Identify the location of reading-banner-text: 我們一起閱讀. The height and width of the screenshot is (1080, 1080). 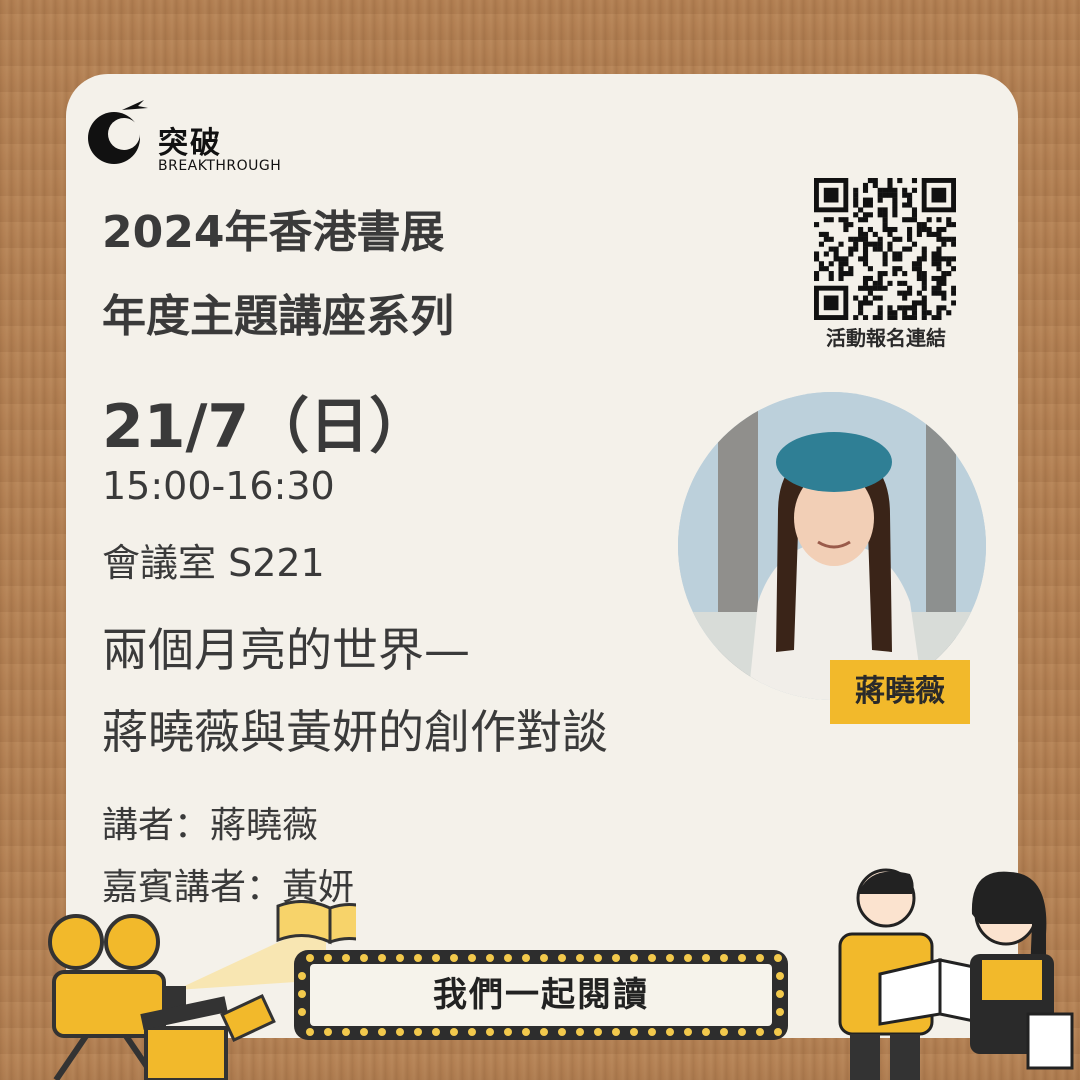
(541, 995).